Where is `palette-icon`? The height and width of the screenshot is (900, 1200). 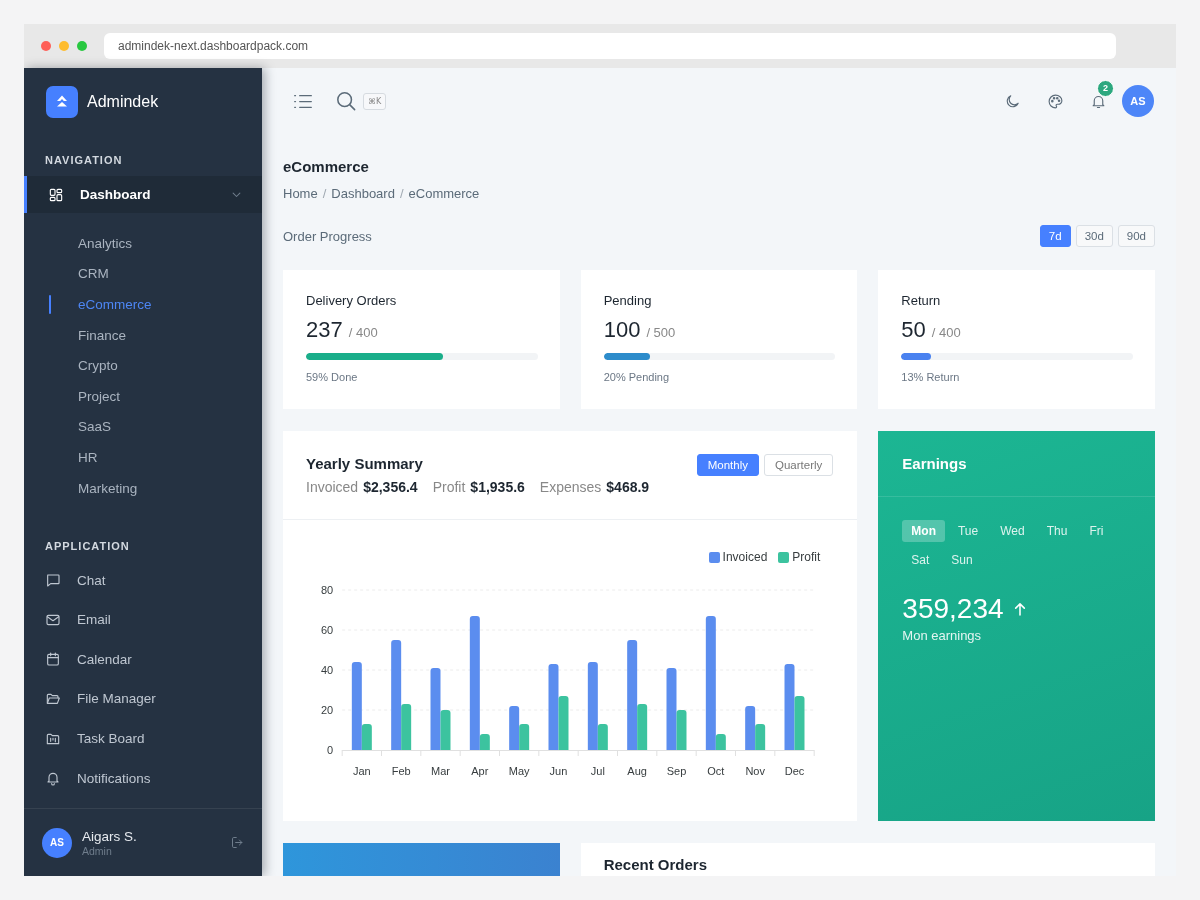 palette-icon is located at coordinates (1055, 101).